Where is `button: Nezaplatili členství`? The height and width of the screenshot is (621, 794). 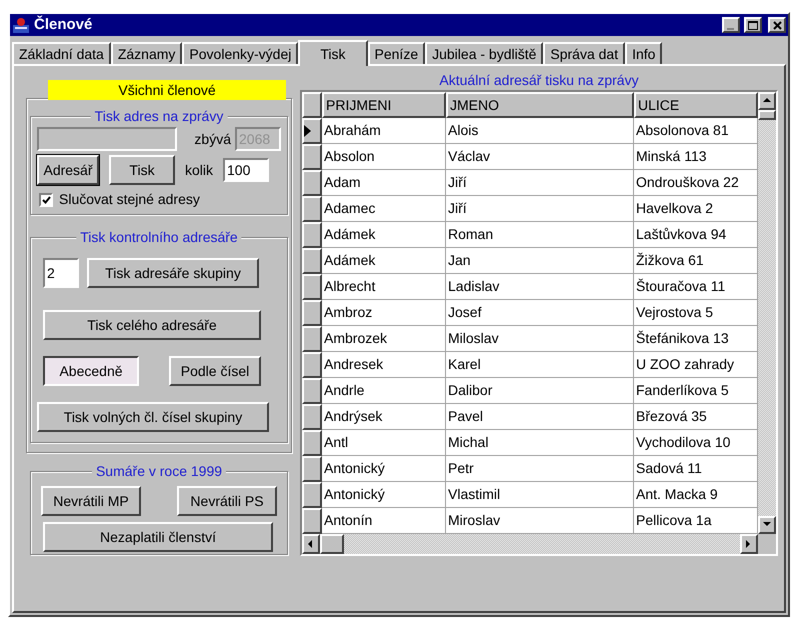 button: Nezaplatili členství is located at coordinates (158, 537).